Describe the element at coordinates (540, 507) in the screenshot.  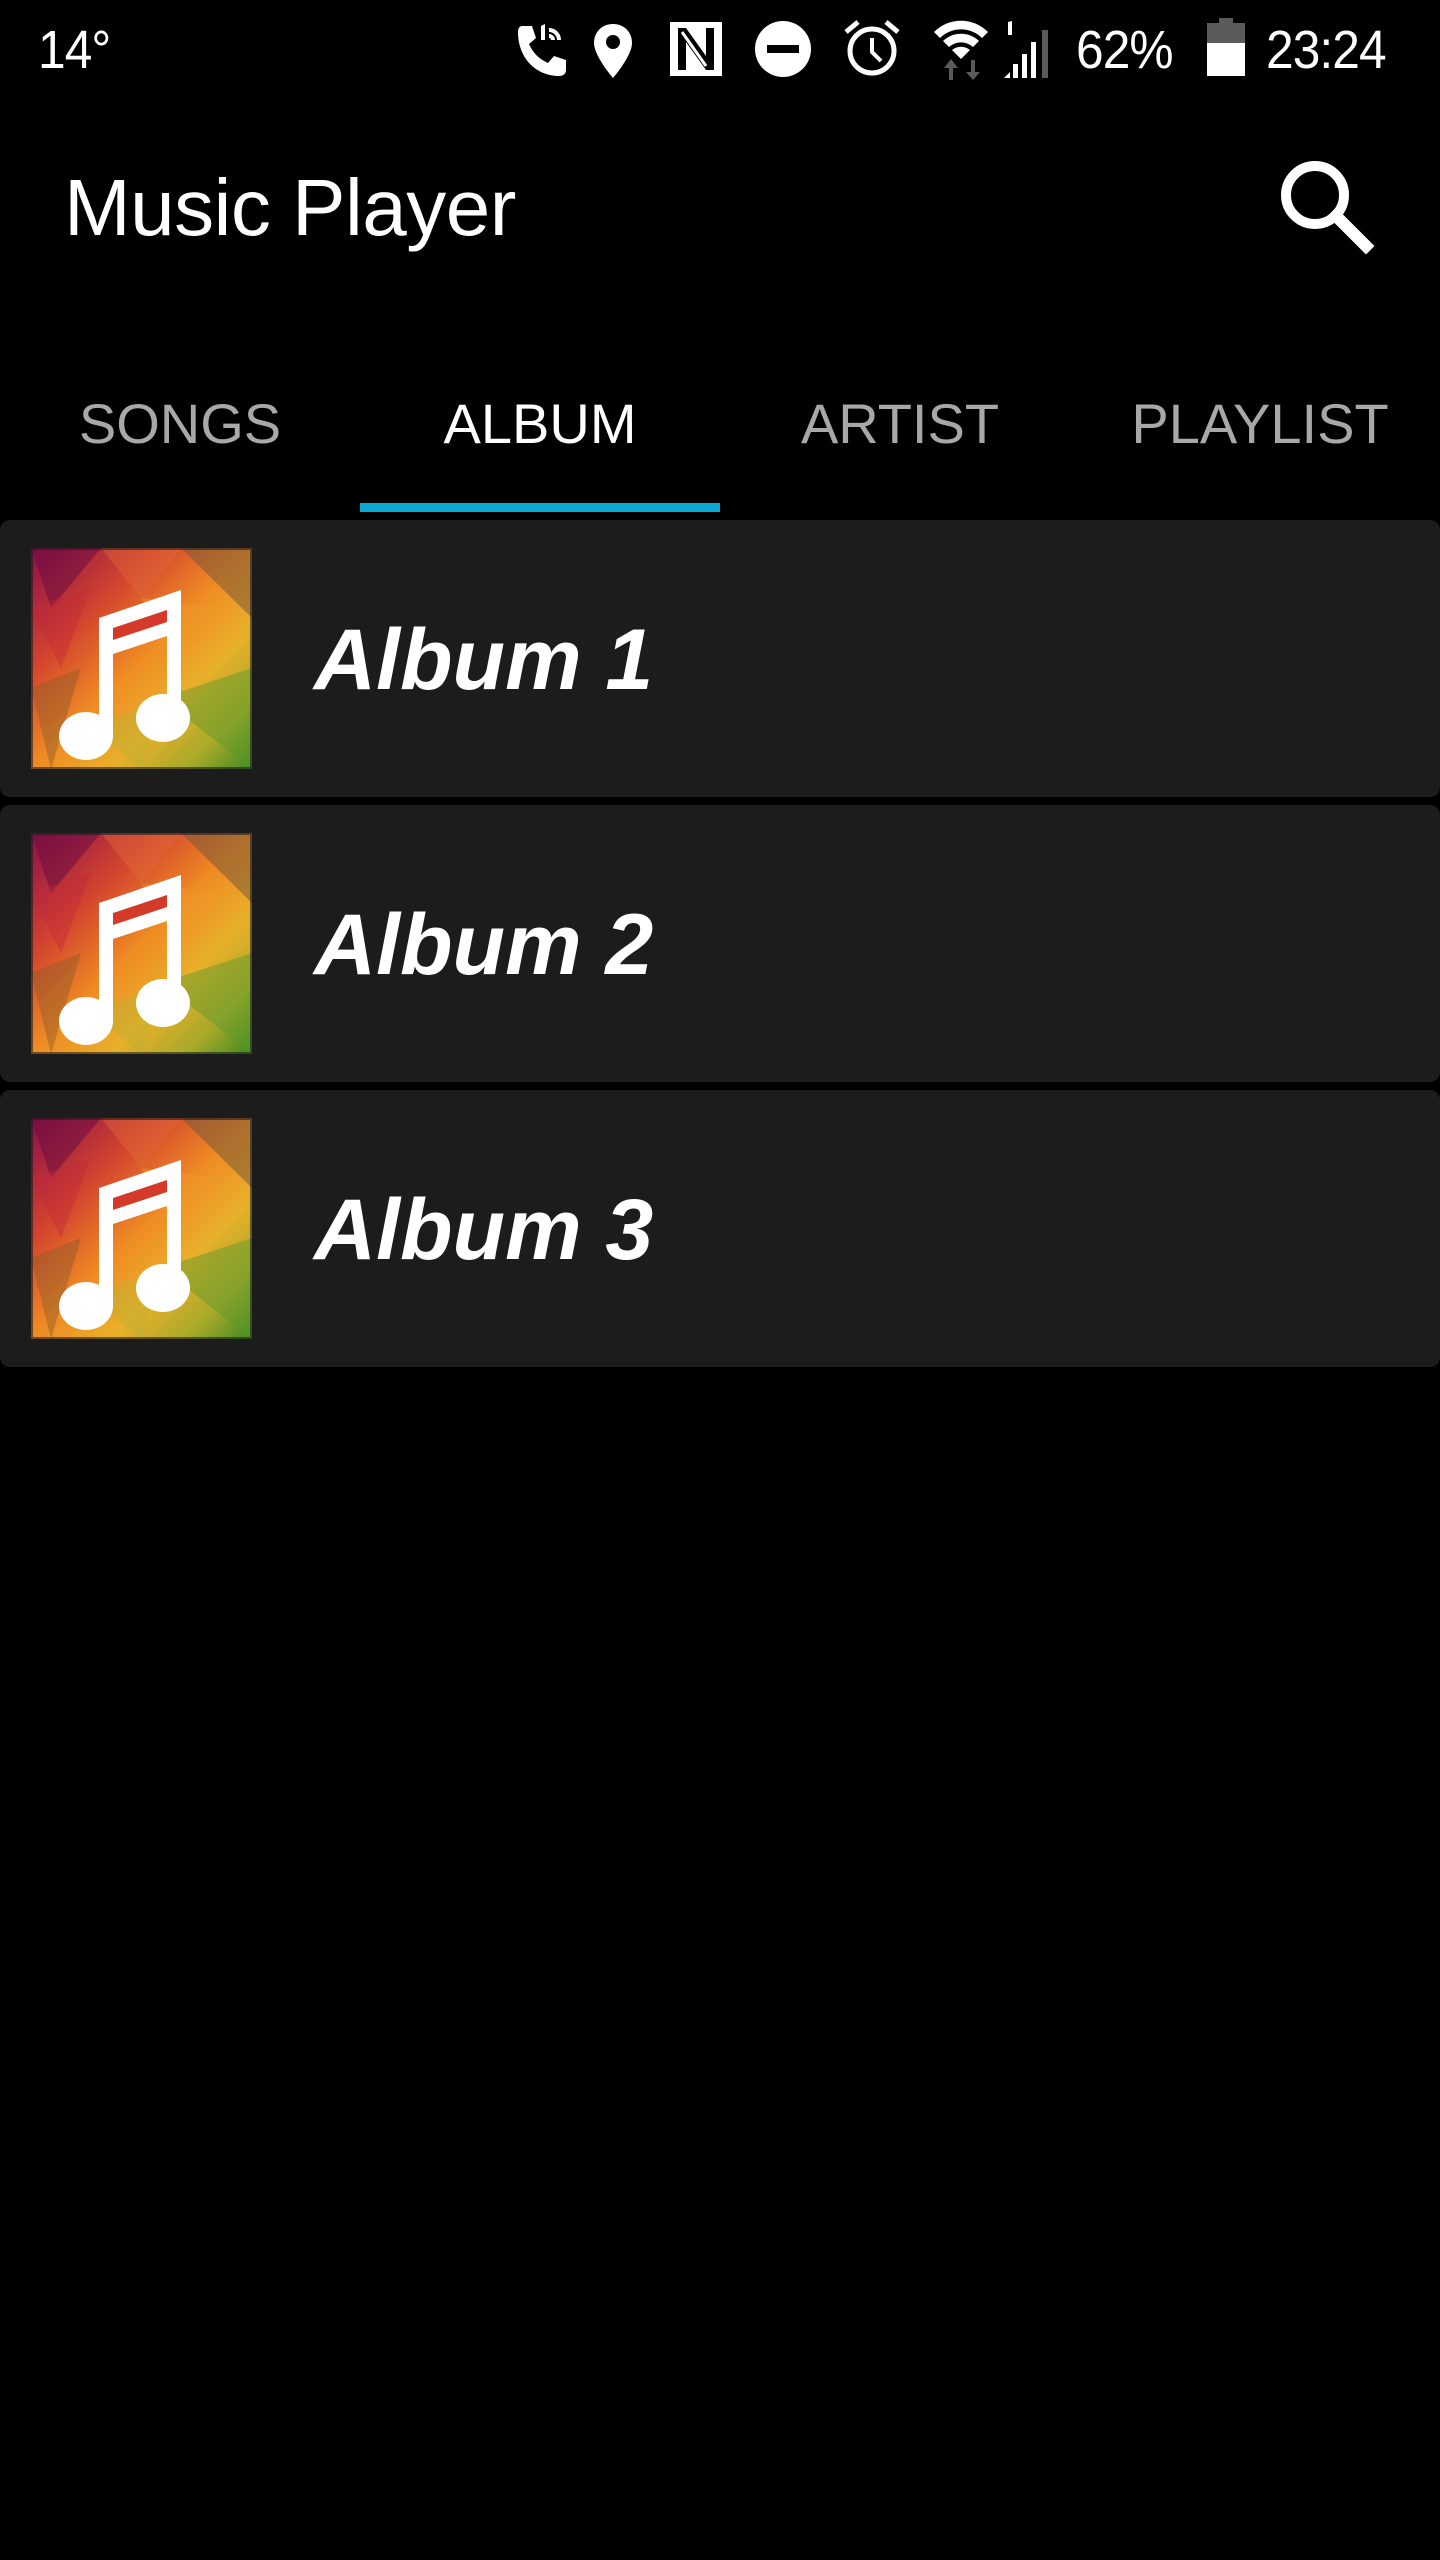
I see `tab-indicator` at that location.